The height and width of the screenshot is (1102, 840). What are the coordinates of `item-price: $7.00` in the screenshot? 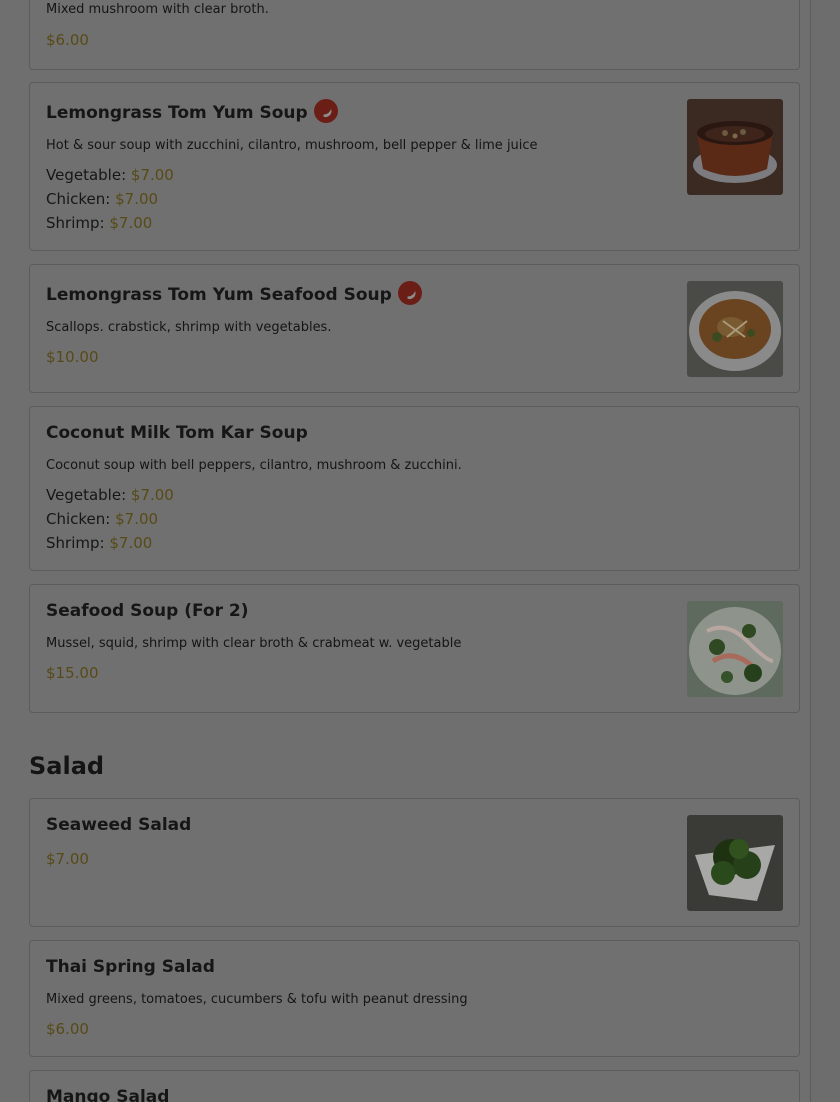 It's located at (67, 859).